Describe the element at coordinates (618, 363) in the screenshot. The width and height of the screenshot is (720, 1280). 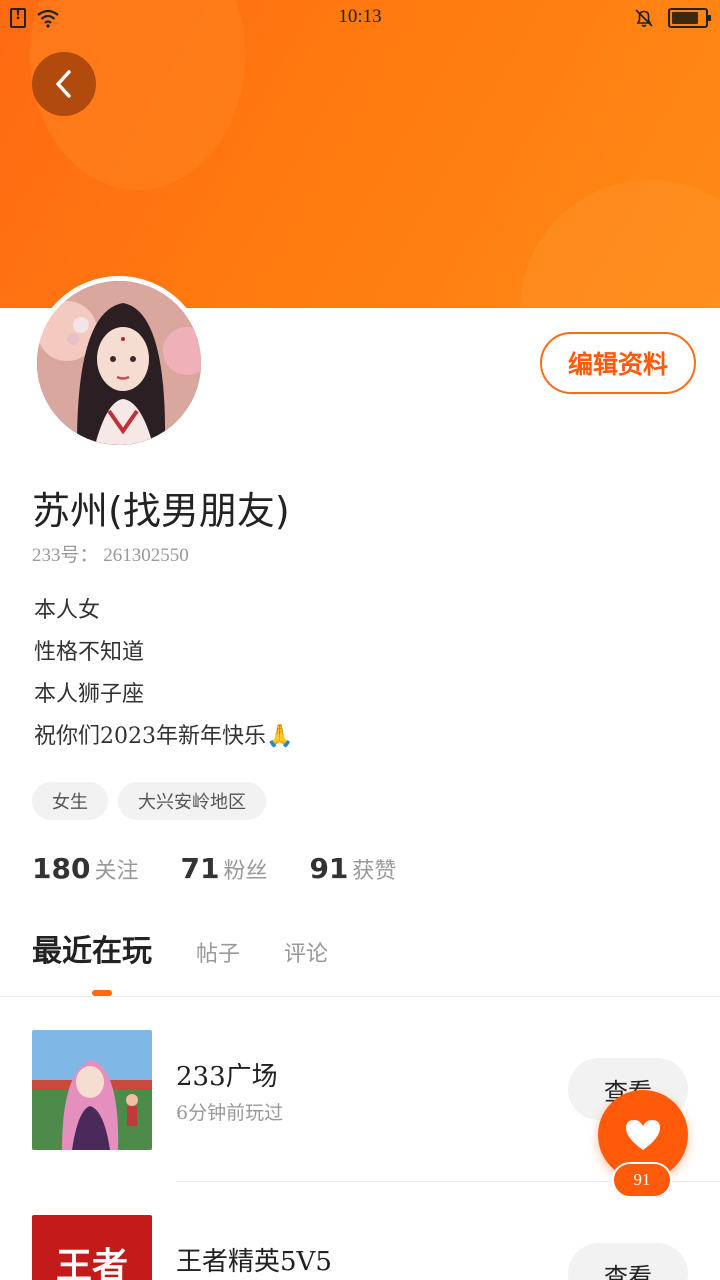
I see `edit-profile-button: 编辑资料` at that location.